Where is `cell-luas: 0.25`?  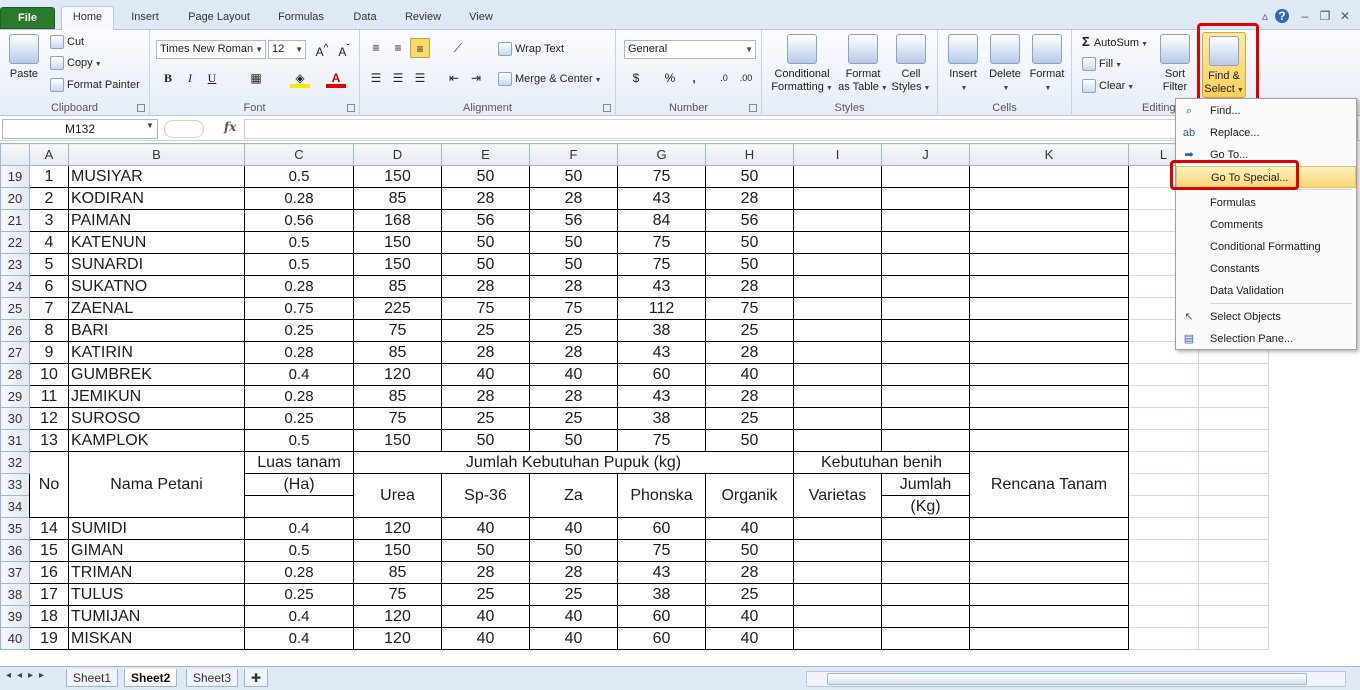
cell-luas: 0.25 is located at coordinates (299, 594).